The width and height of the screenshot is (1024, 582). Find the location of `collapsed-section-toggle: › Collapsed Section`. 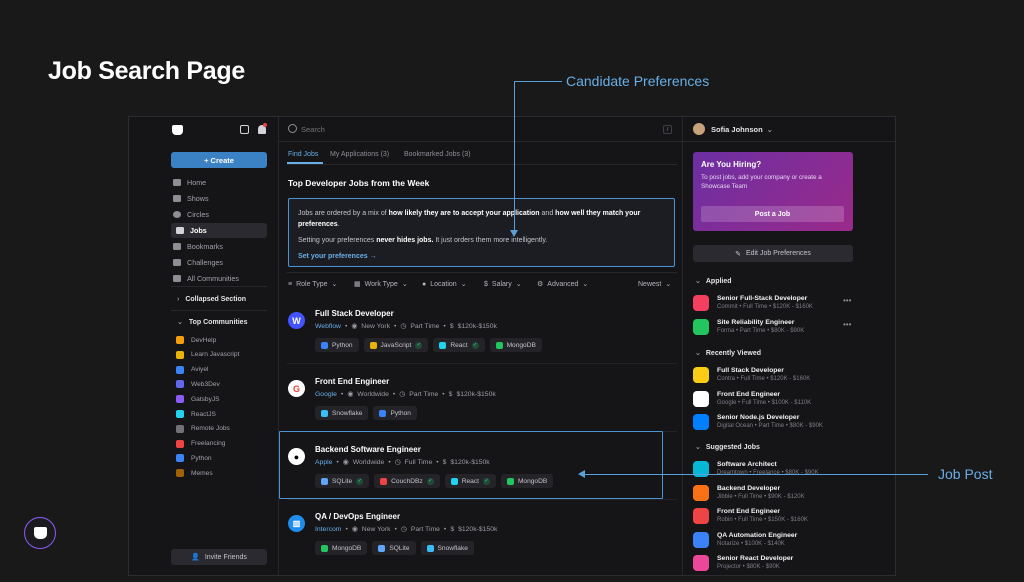

collapsed-section-toggle: › Collapsed Section is located at coordinates (211, 299).